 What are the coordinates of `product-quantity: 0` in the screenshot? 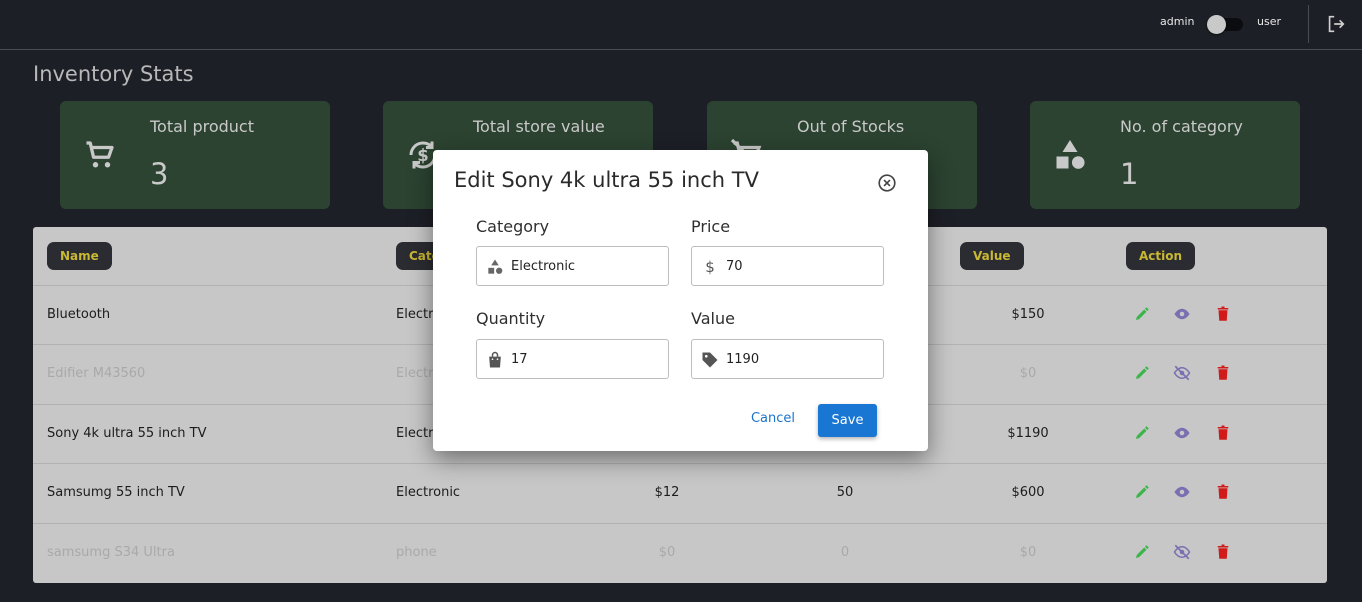 It's located at (845, 552).